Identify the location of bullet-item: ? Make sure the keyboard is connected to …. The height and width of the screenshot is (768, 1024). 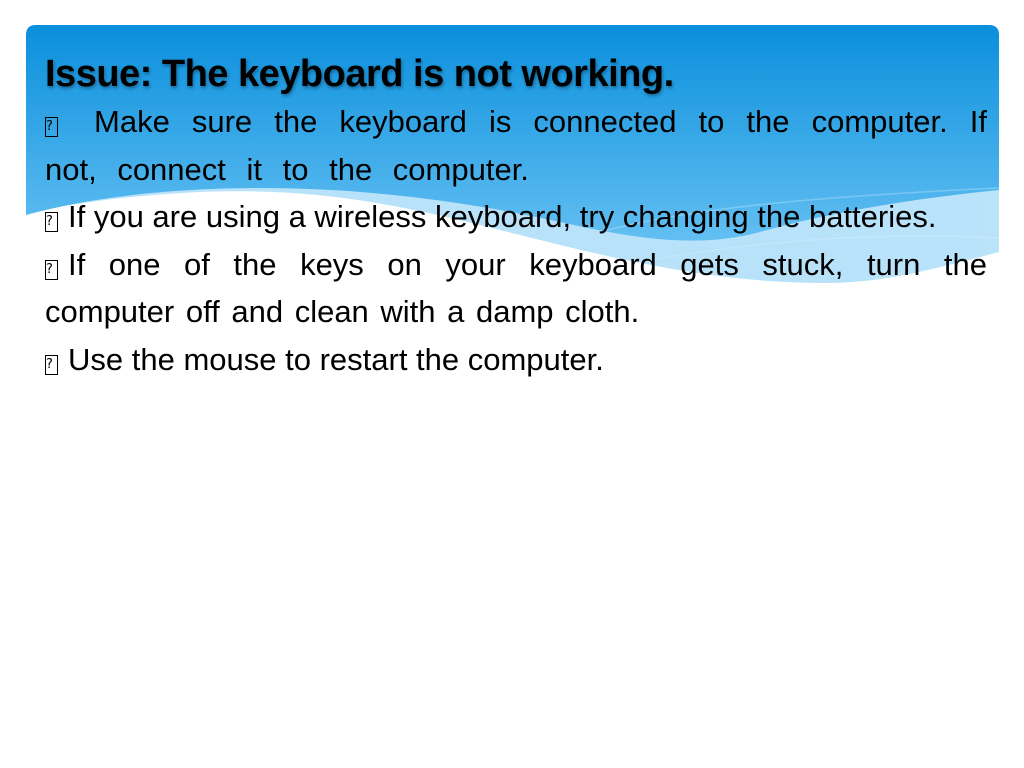
(516, 145).